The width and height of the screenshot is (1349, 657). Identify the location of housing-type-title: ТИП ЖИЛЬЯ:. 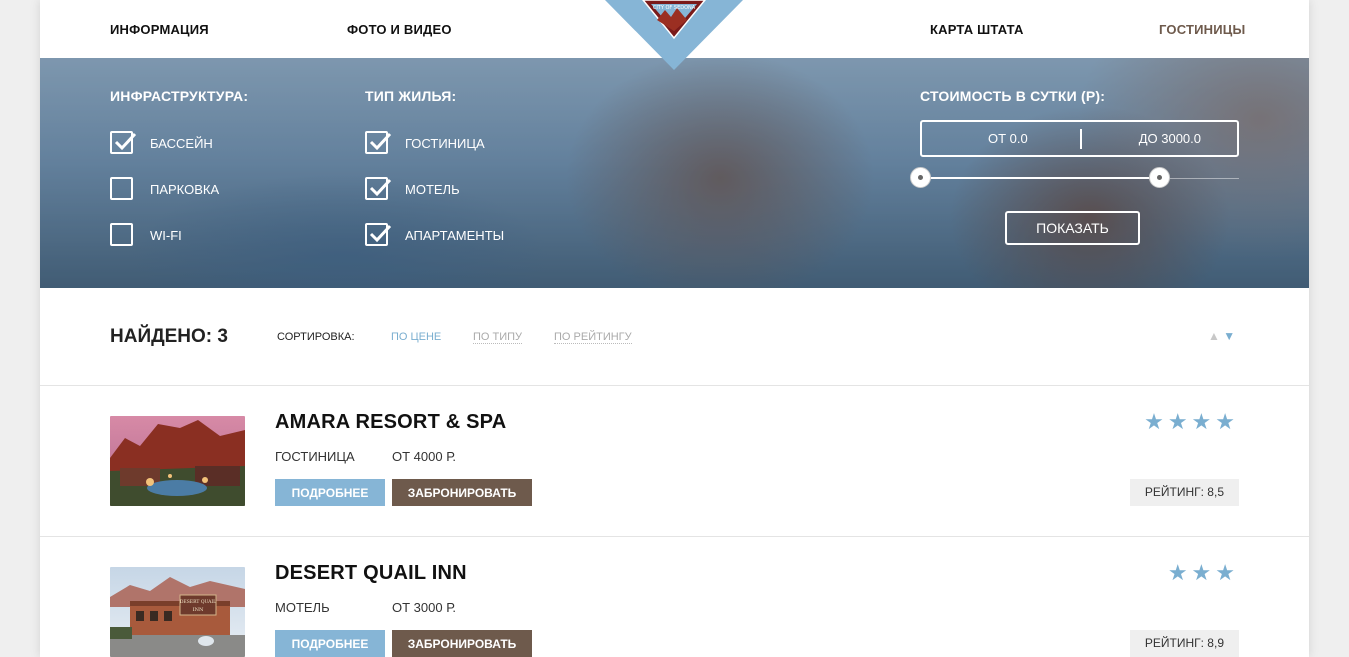
(411, 96).